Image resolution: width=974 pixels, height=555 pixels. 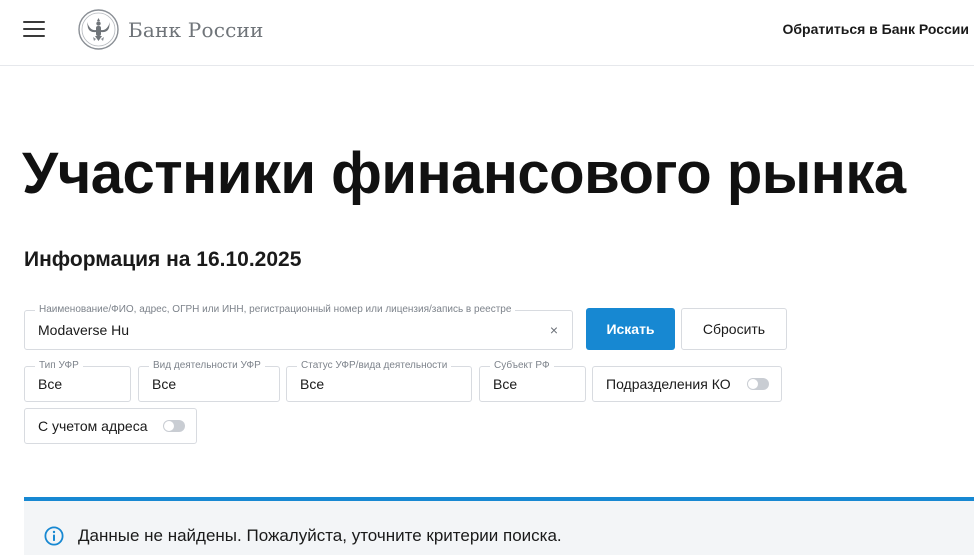 What do you see at coordinates (50, 384) in the screenshot?
I see `ufr-type-value: Все` at bounding box center [50, 384].